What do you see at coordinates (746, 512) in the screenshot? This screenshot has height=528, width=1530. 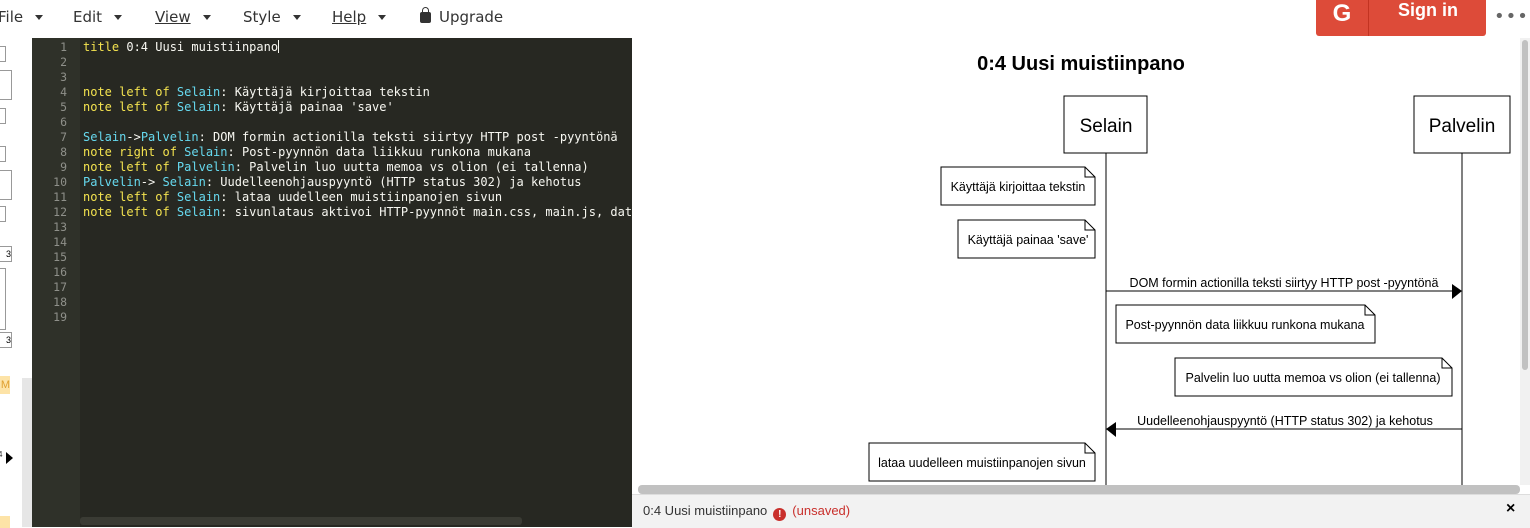 I see `status-title-group: 0:4 Uusi muistiinpano! (unsaved)` at bounding box center [746, 512].